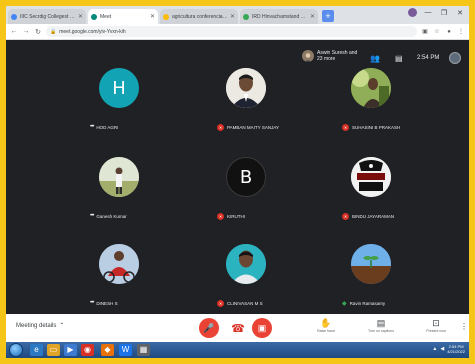  I want to click on chevron-up-icon: ⌃, so click(62, 326).